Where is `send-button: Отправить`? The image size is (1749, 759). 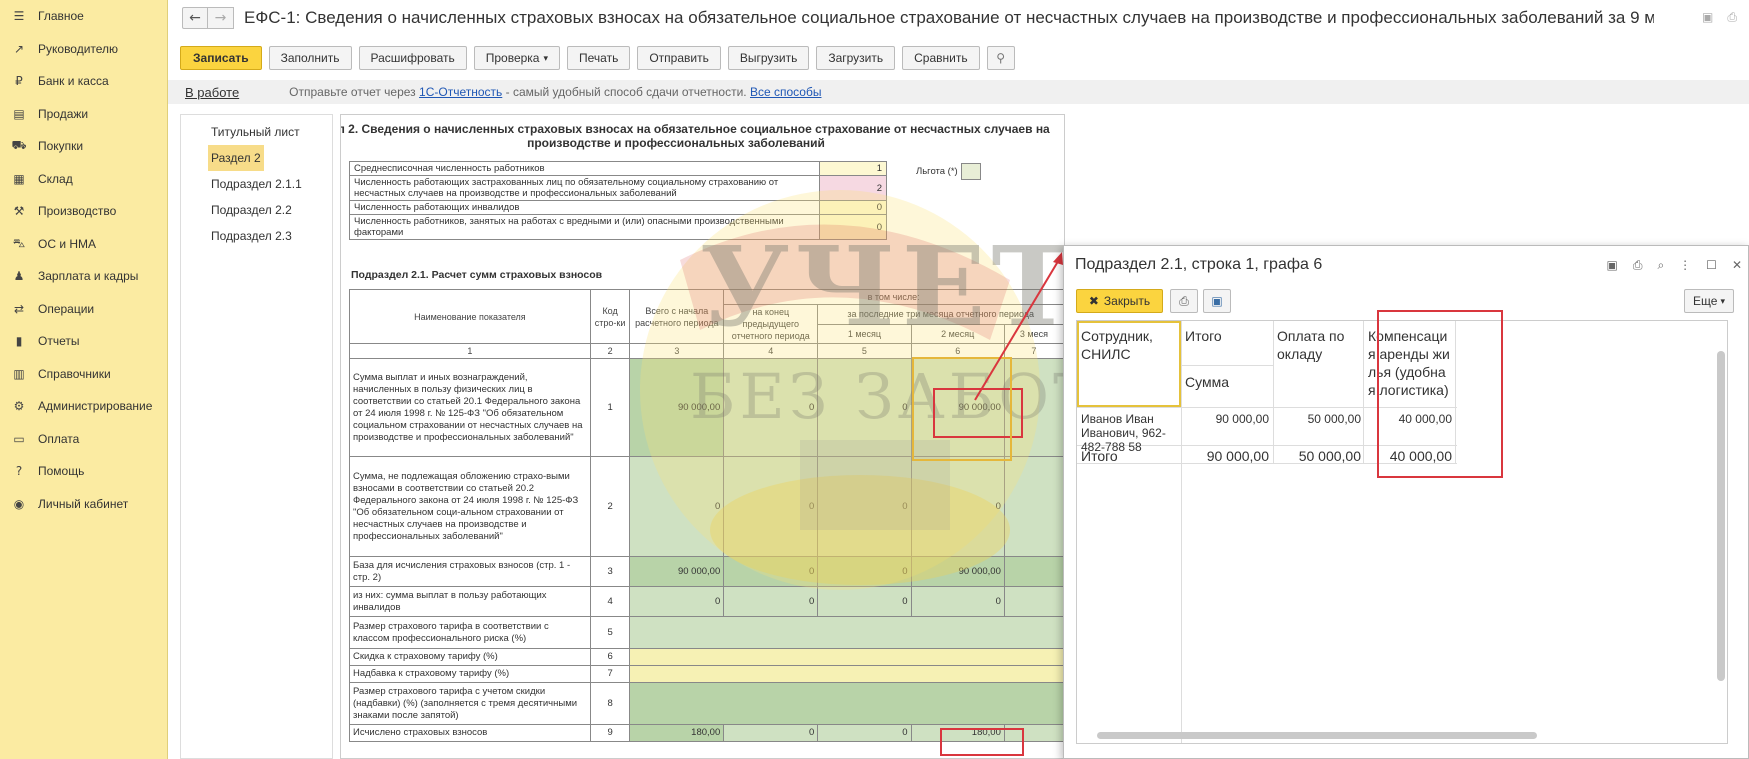 send-button: Отправить is located at coordinates (679, 58).